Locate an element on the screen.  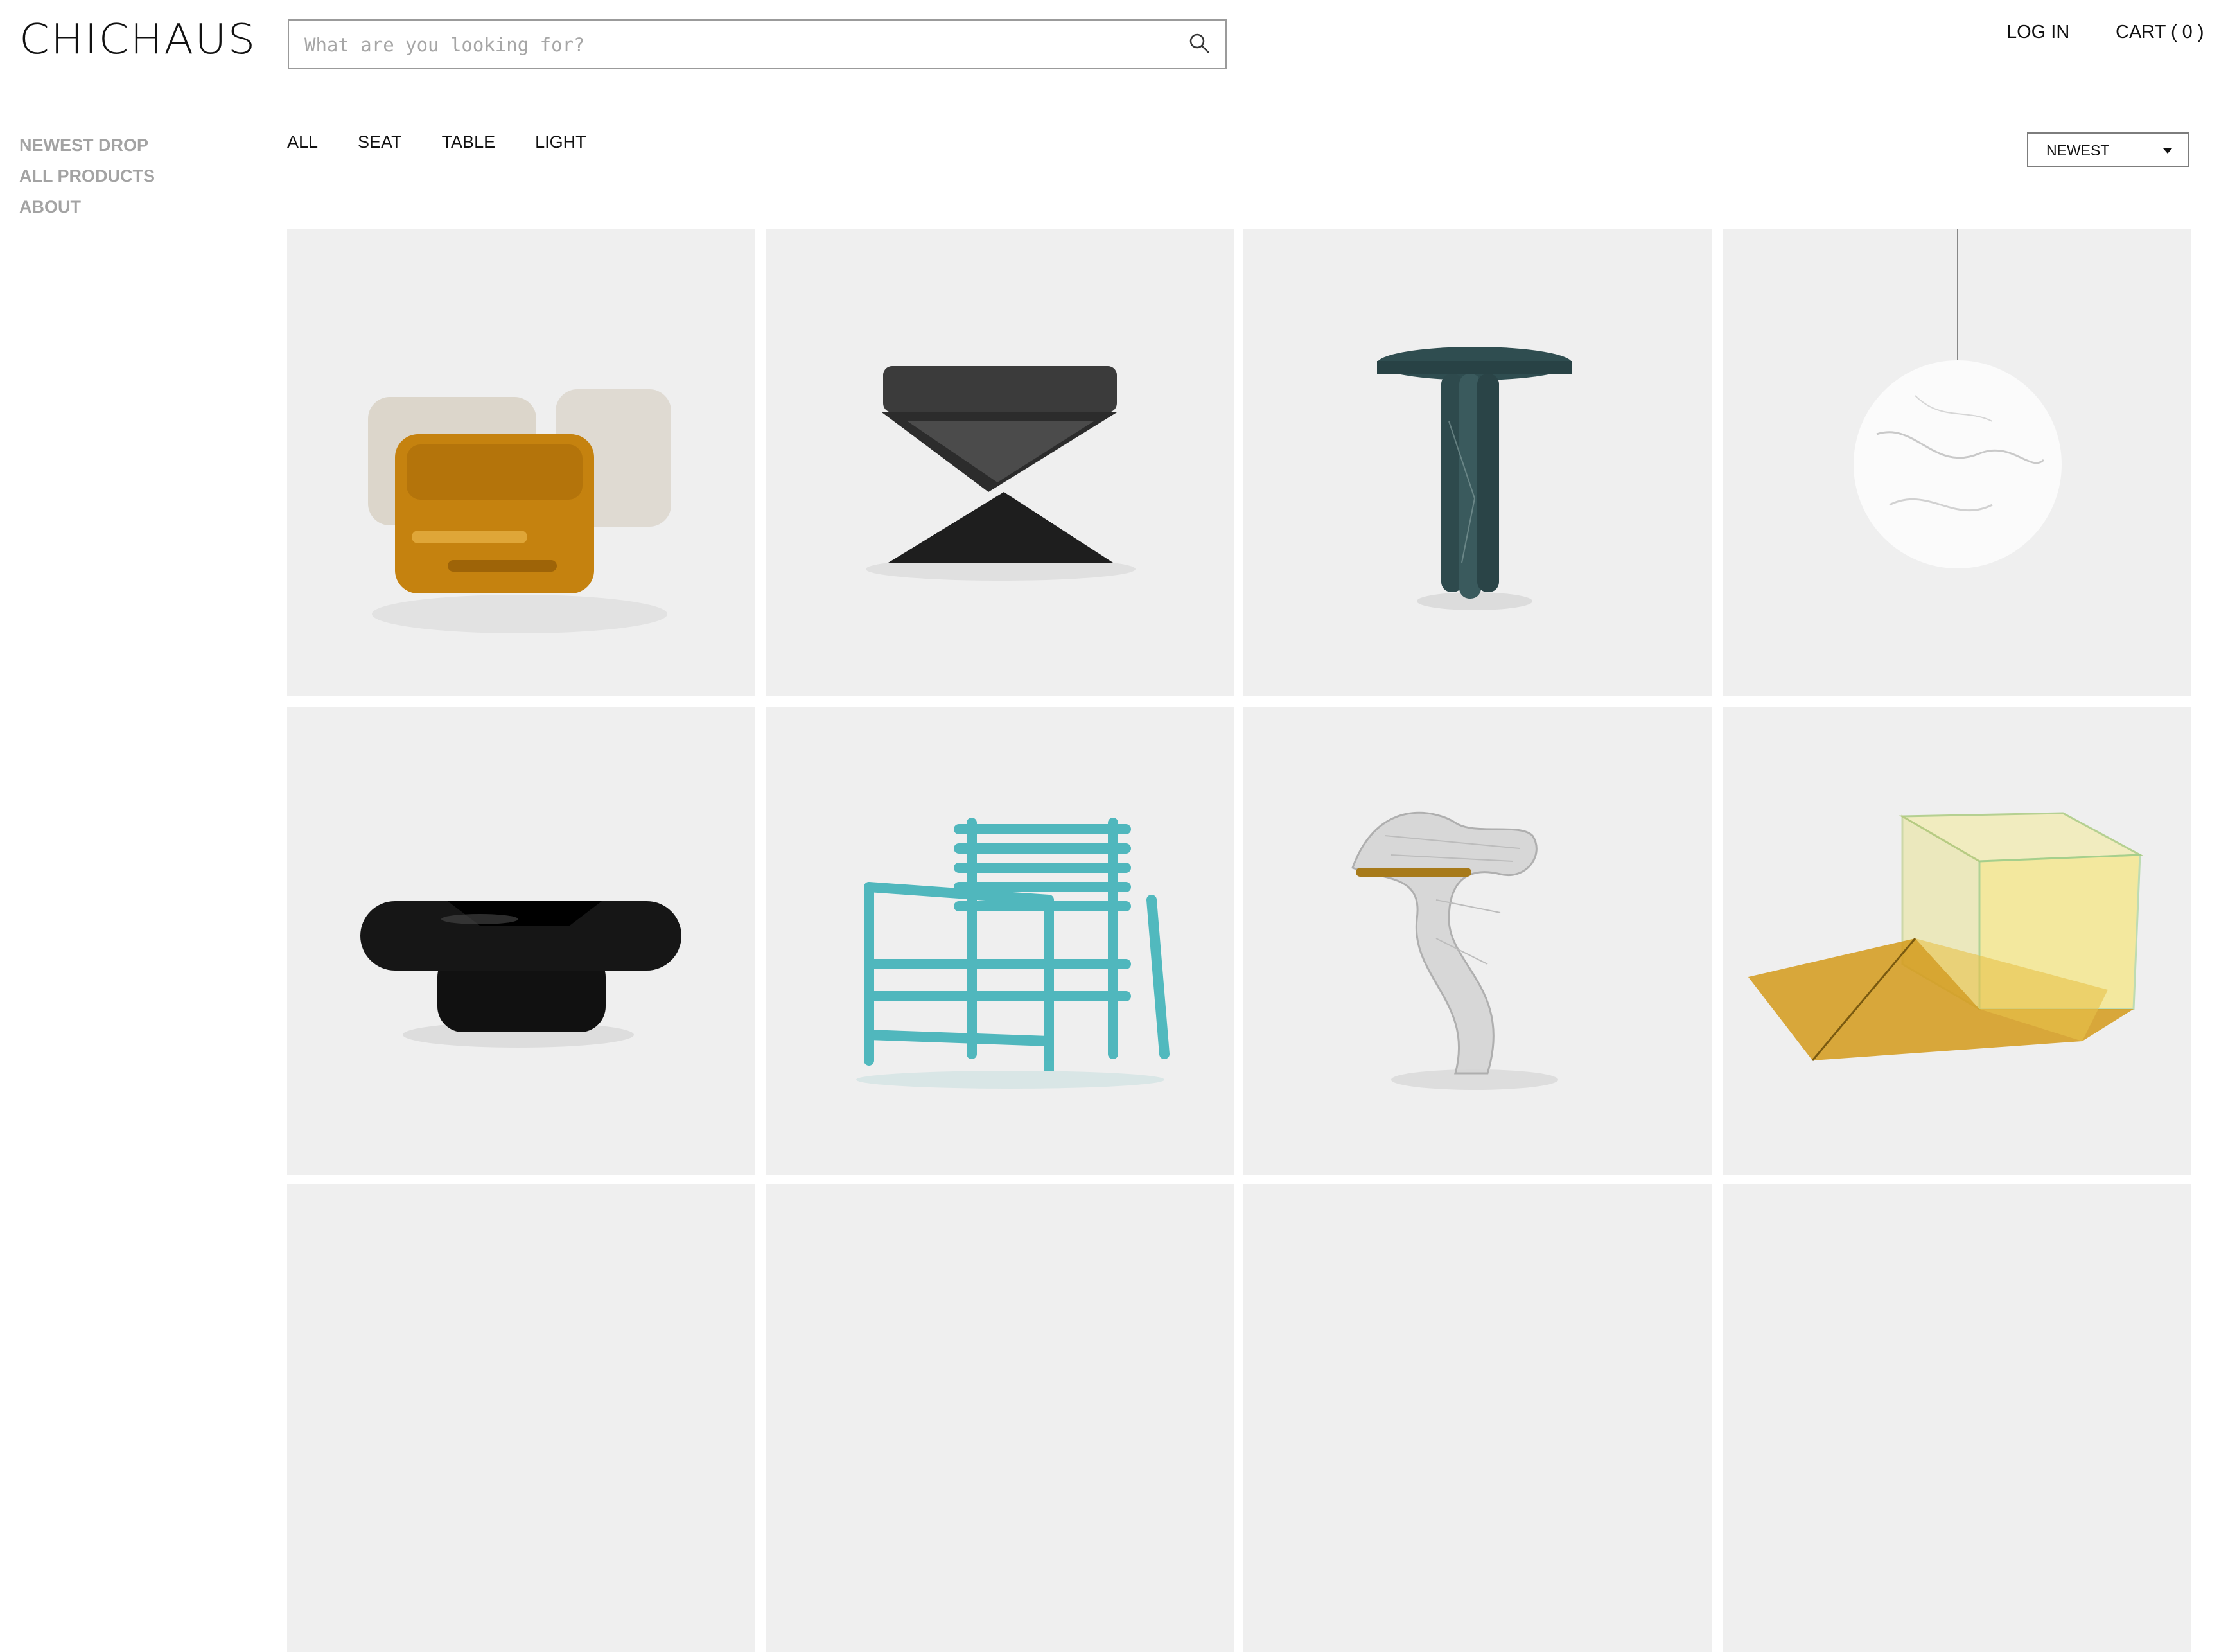
x-frame-stool-image is located at coordinates (1001, 473).